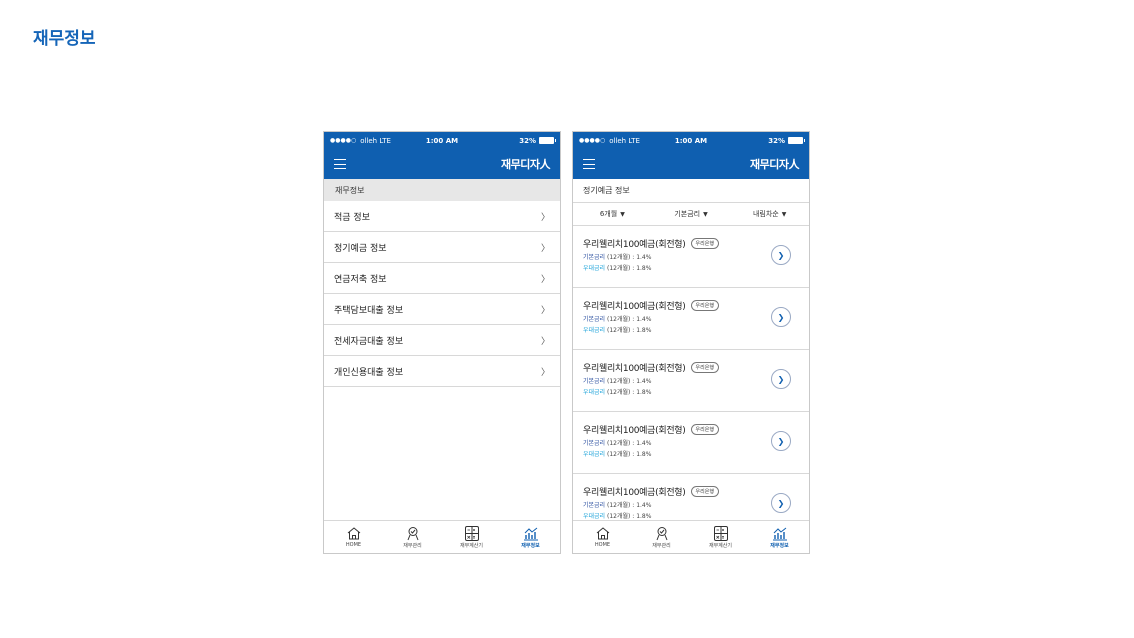 Image resolution: width=1134 pixels, height=638 pixels. I want to click on page-title: 재무정보, so click(64, 39).